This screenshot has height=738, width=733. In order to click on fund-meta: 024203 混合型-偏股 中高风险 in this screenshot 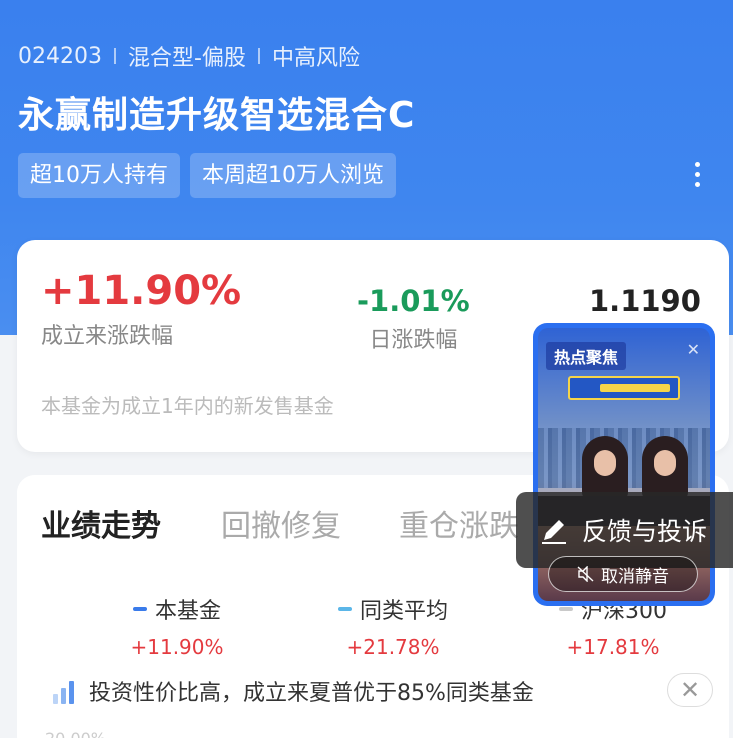, I will do `click(189, 56)`.